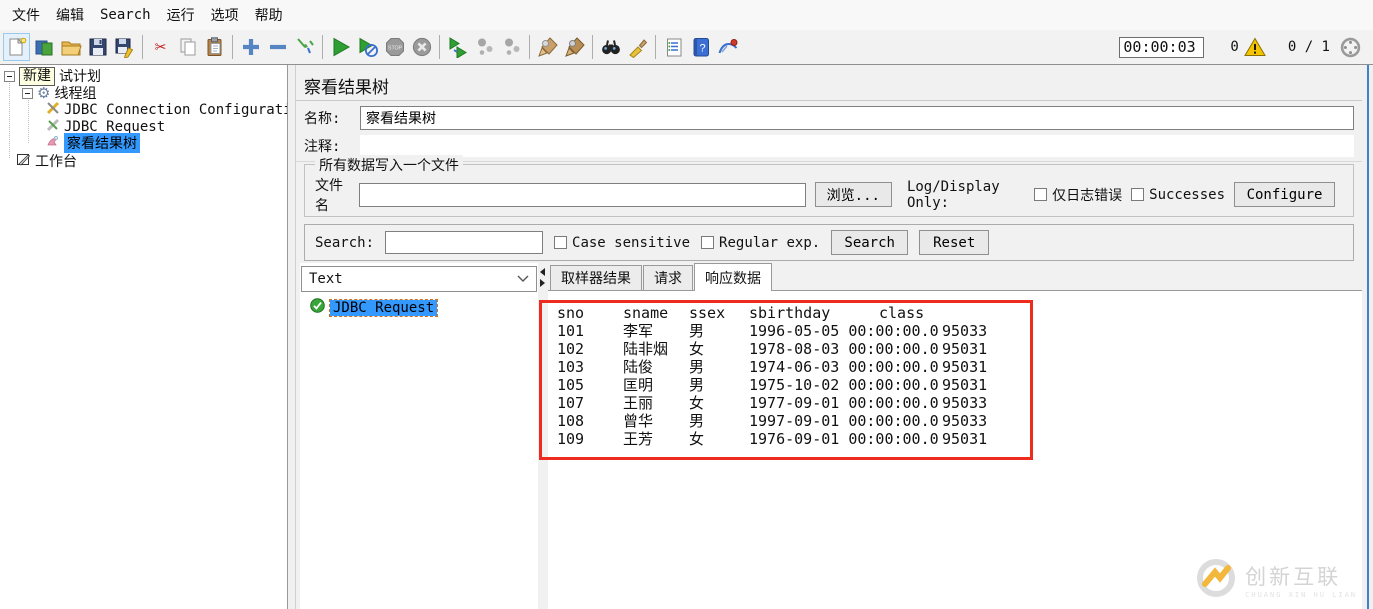  I want to click on name-input, so click(857, 117).